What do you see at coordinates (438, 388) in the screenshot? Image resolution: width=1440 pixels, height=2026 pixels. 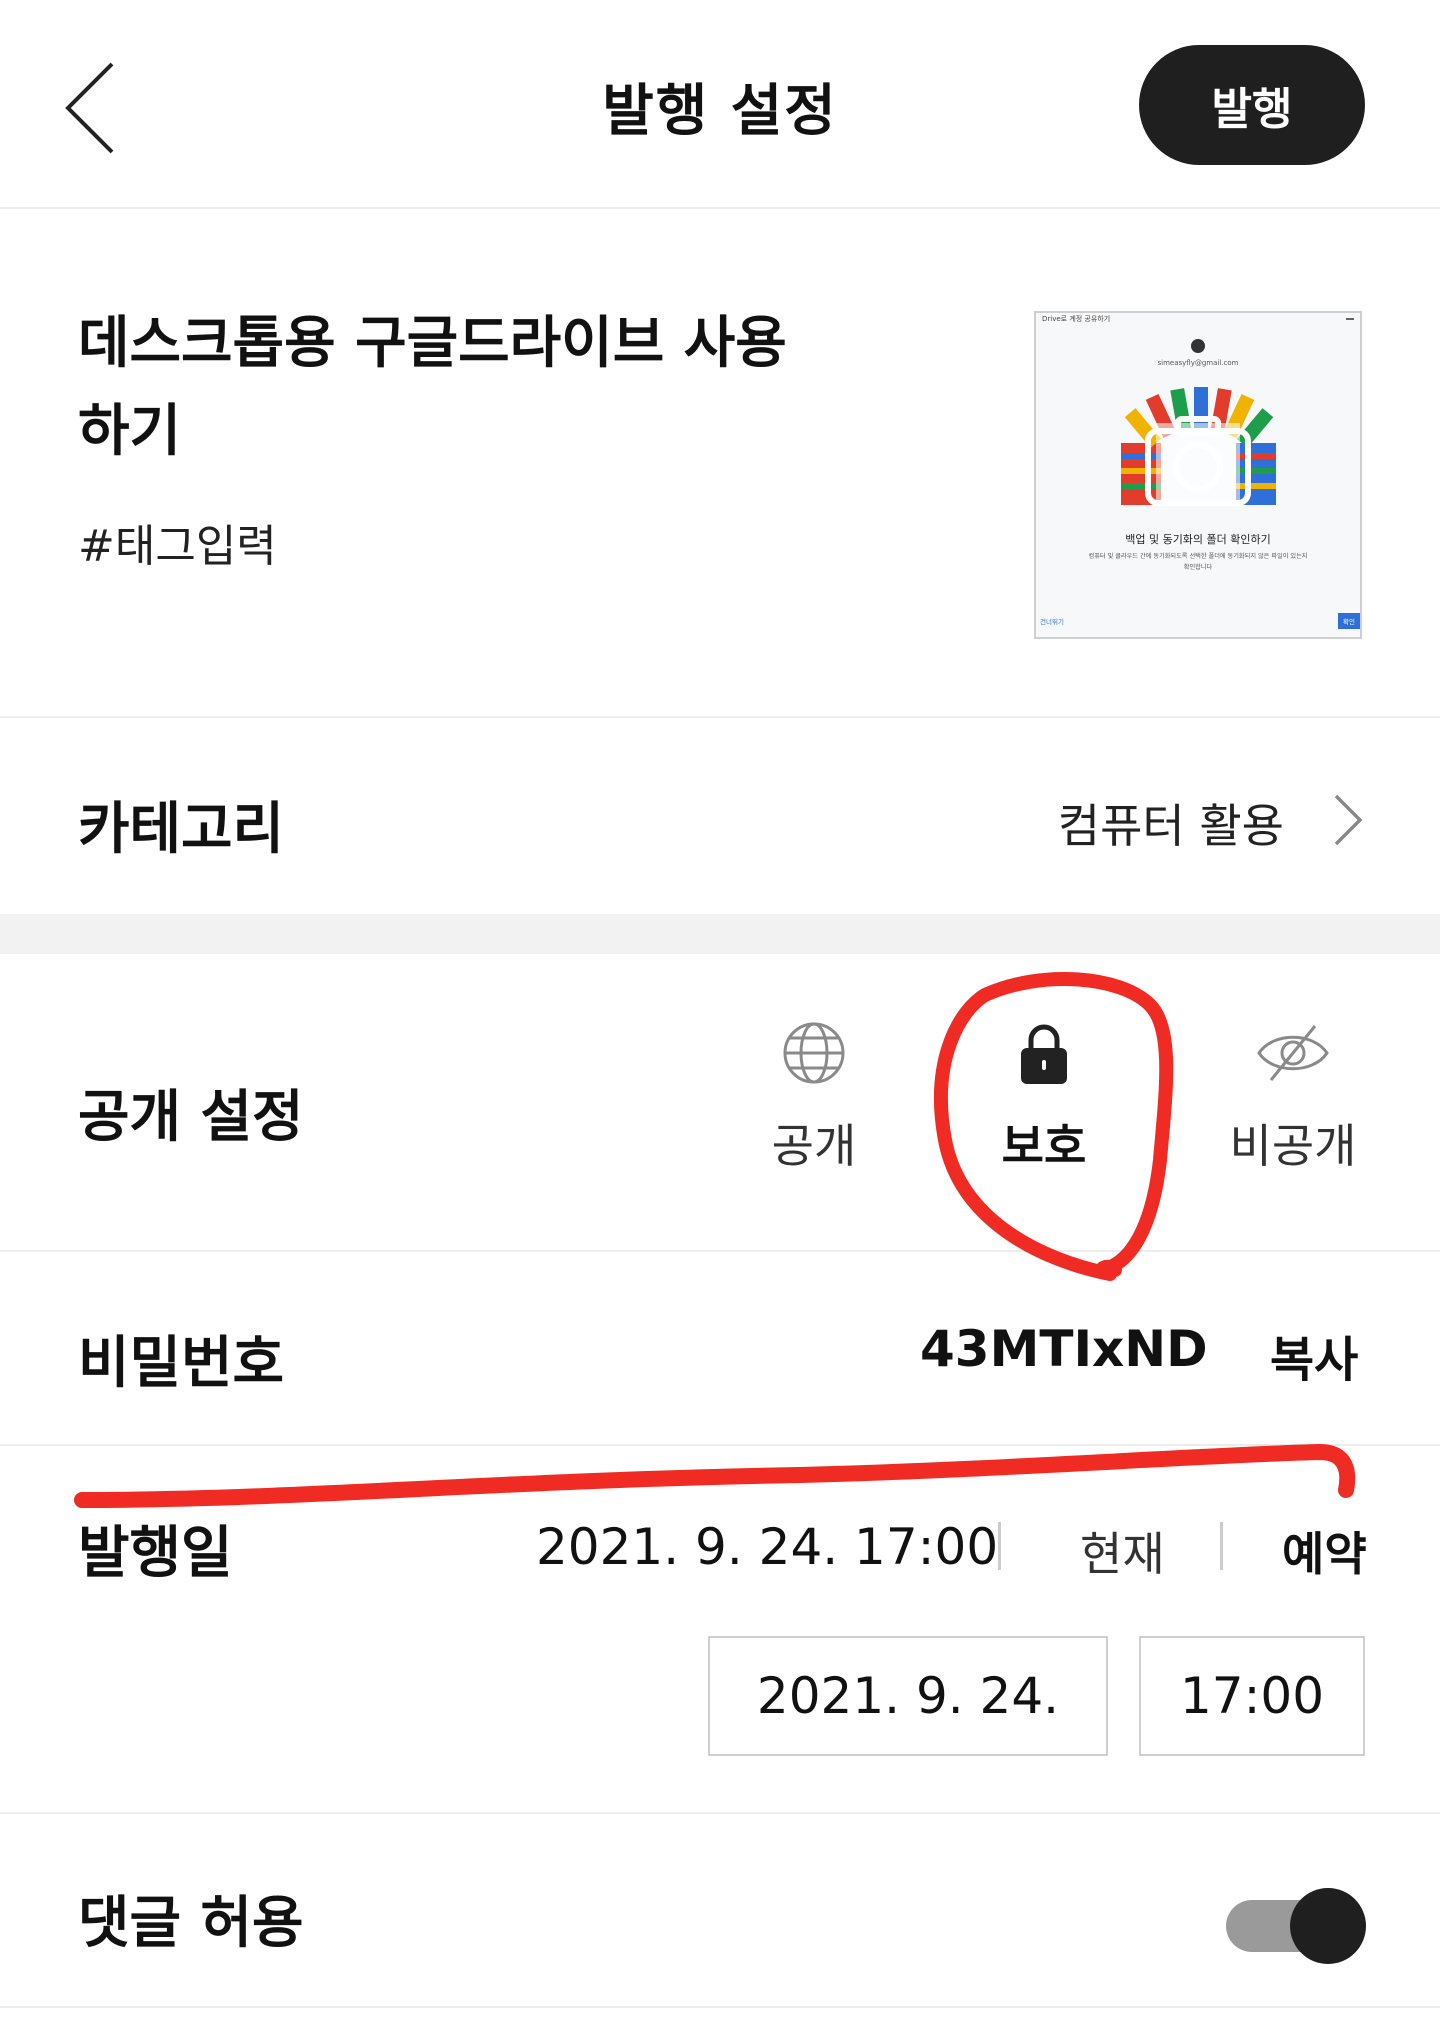 I see `post-title: 데스크톱용 구글드라이브 사용하기` at bounding box center [438, 388].